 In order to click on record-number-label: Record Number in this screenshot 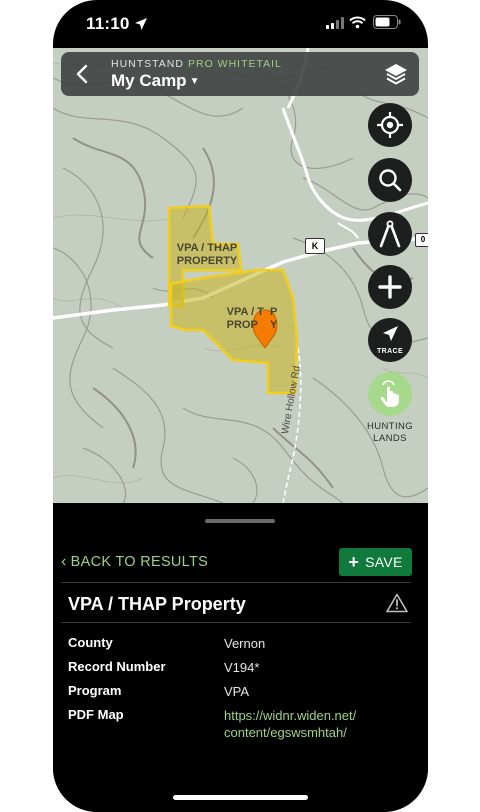, I will do `click(117, 666)`.